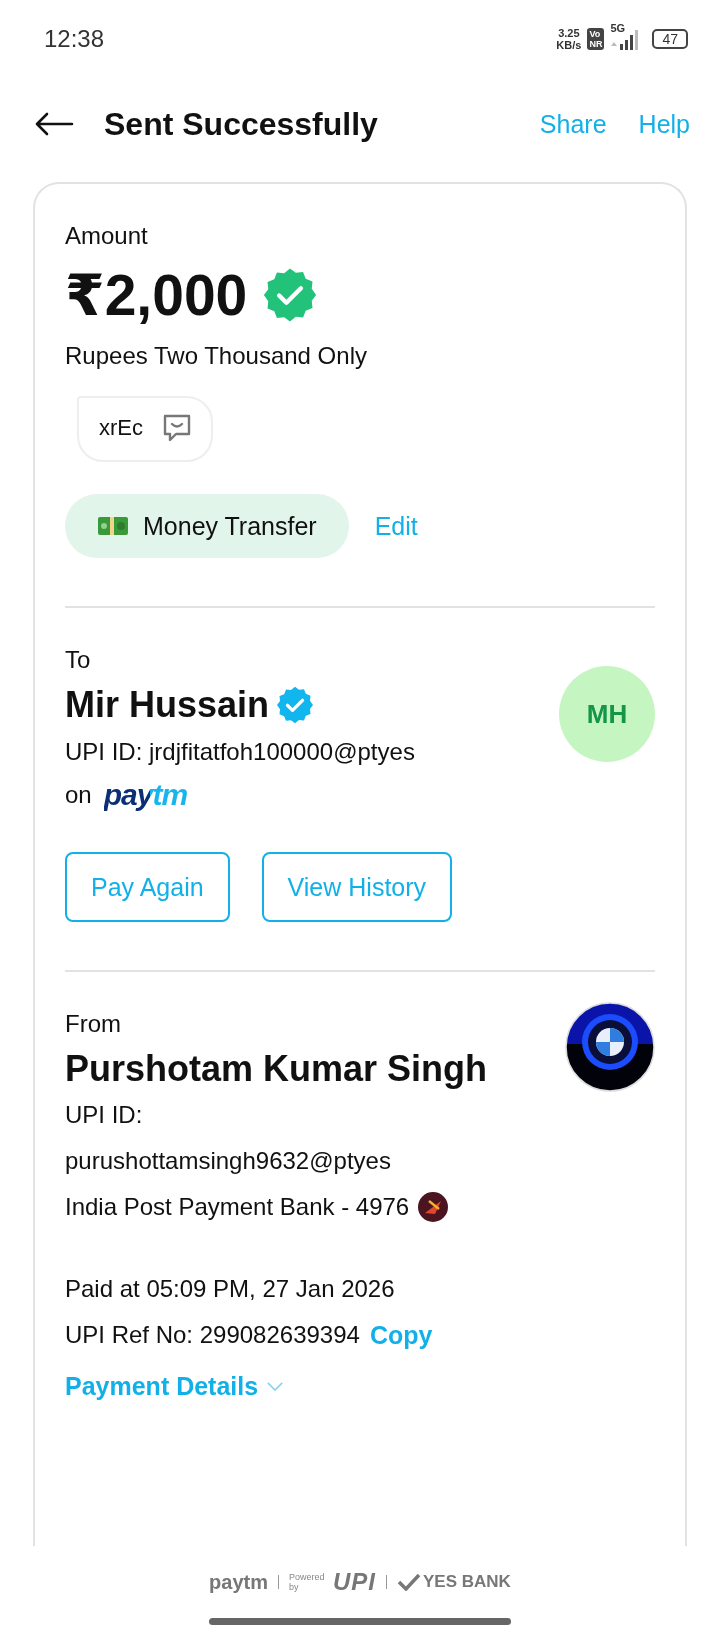 The image size is (720, 1640). What do you see at coordinates (238, 1582) in the screenshot?
I see `paytm-logo: paytm` at bounding box center [238, 1582].